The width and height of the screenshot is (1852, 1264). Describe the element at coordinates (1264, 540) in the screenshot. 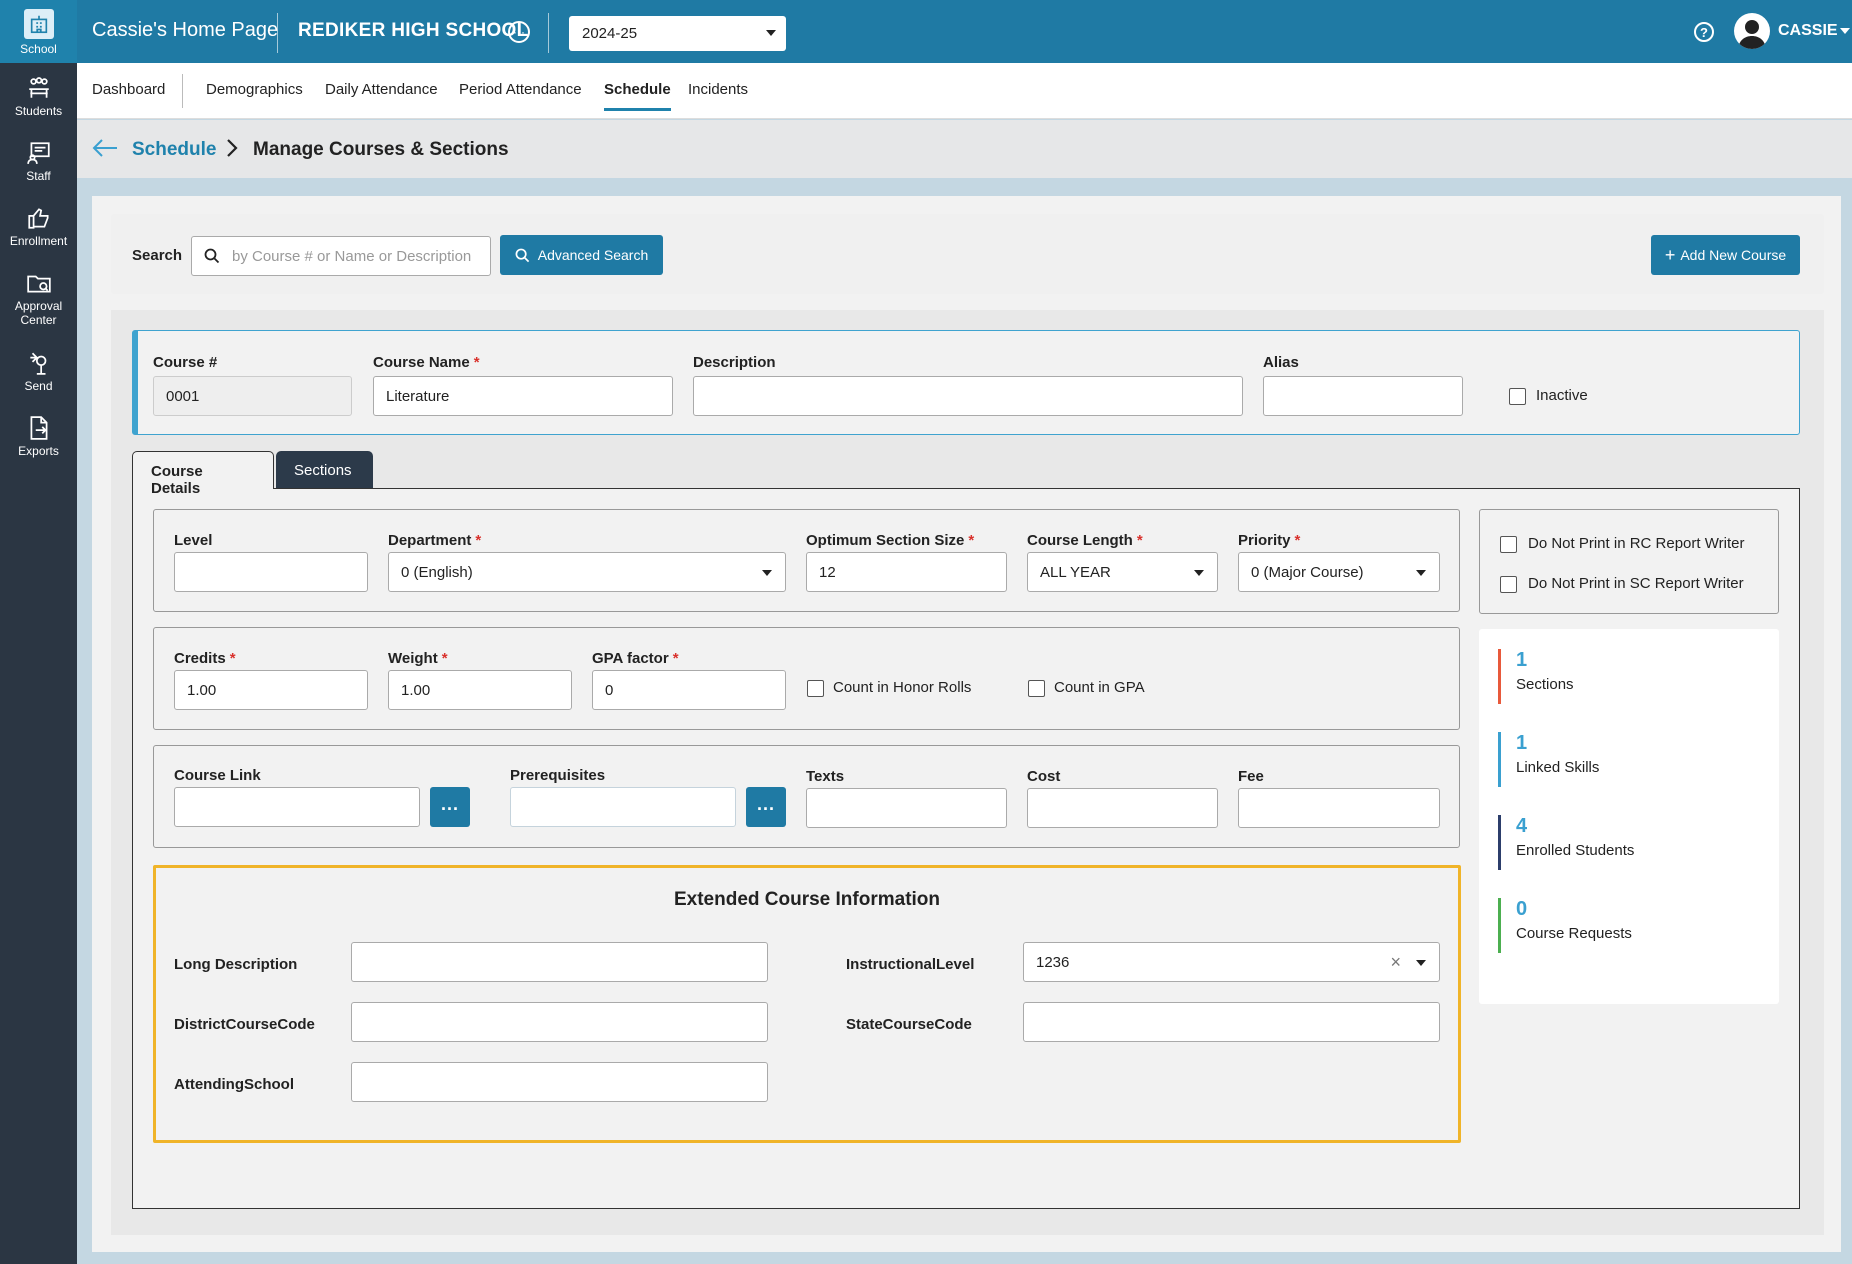

I see `priority-label-text: Priority` at that location.